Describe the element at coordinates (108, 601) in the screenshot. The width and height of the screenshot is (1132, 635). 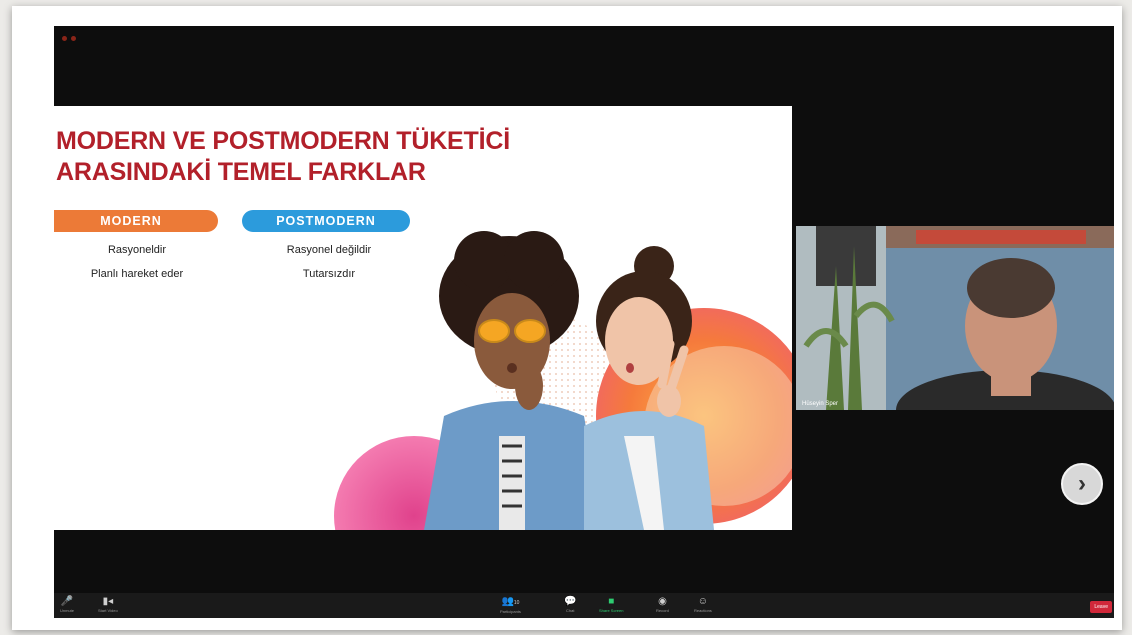
I see `video-camera-icon: ▮◂` at that location.